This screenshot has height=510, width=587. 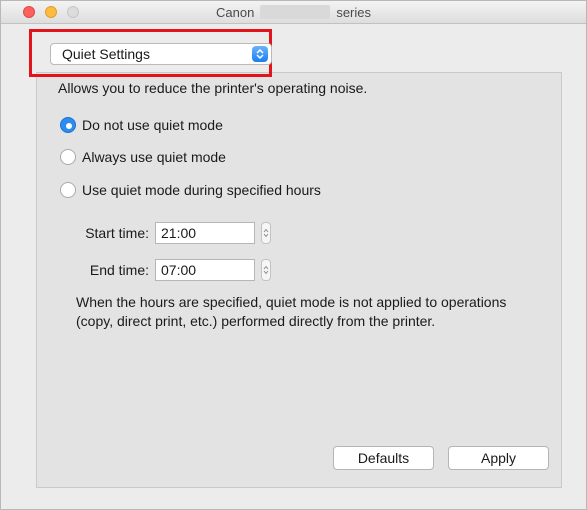 I want to click on window-title-brand: Canon, so click(x=235, y=12).